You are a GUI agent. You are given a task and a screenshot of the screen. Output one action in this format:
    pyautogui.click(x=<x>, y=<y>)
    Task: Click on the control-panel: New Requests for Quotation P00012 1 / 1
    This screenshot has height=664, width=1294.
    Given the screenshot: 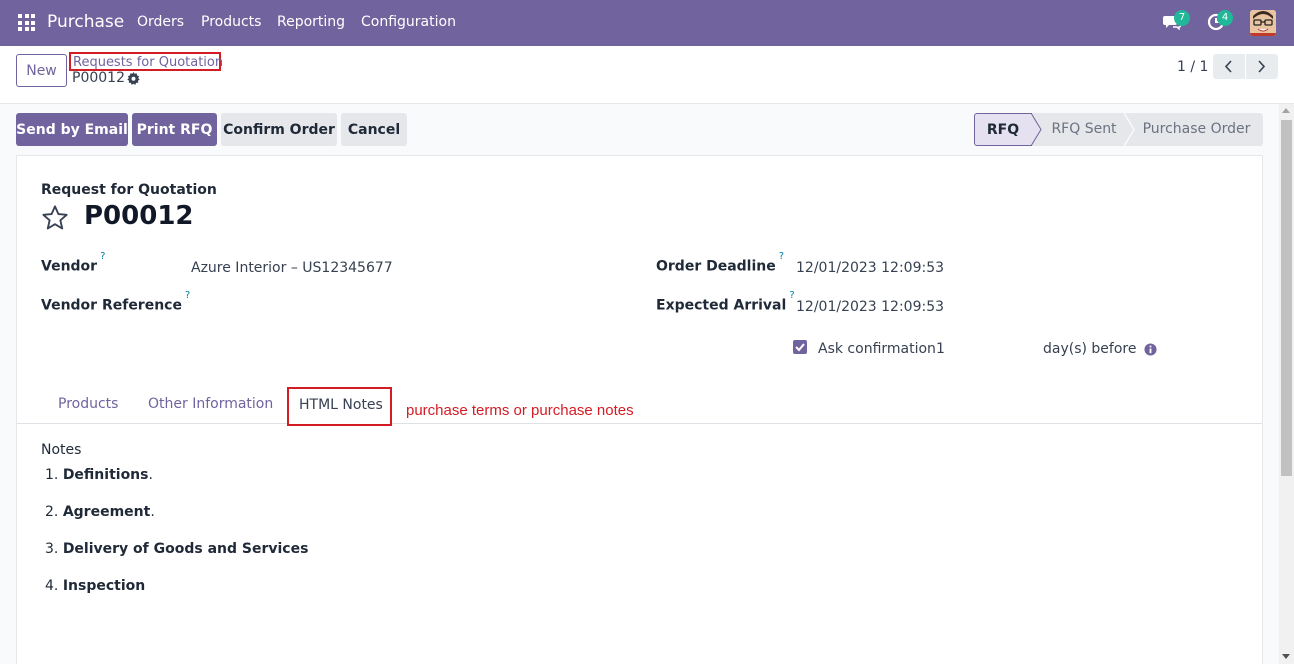 What is the action you would take?
    pyautogui.click(x=647, y=75)
    